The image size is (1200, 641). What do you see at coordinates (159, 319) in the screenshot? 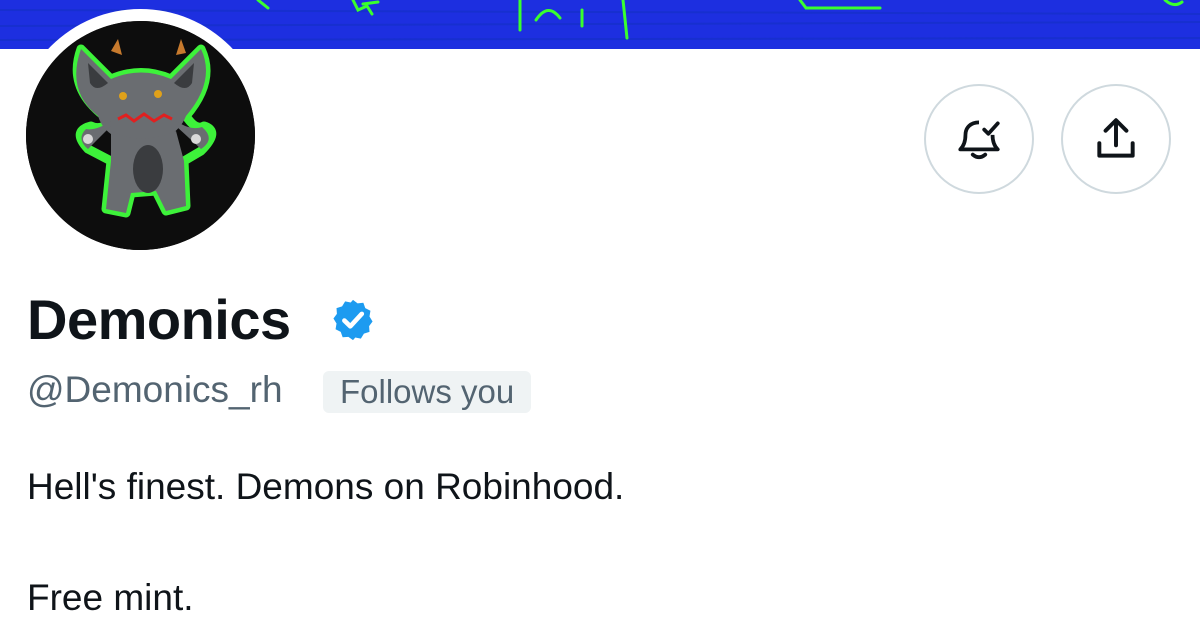
I see `display-name: Demonics` at bounding box center [159, 319].